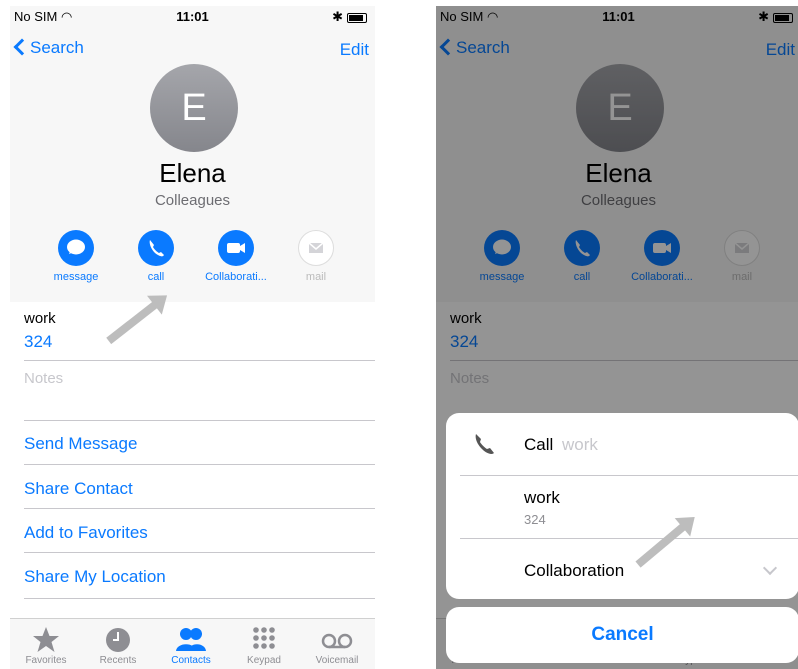 The height and width of the screenshot is (669, 798). What do you see at coordinates (78, 489) in the screenshot?
I see `share-contact-link: Share Contact` at bounding box center [78, 489].